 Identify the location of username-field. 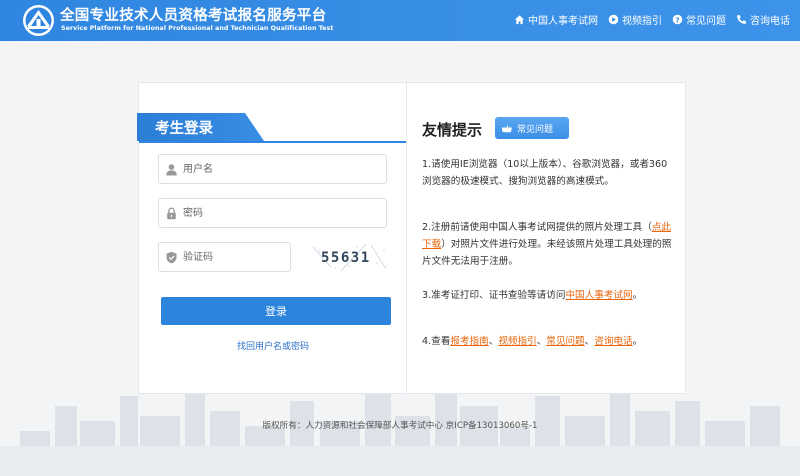
(272, 169).